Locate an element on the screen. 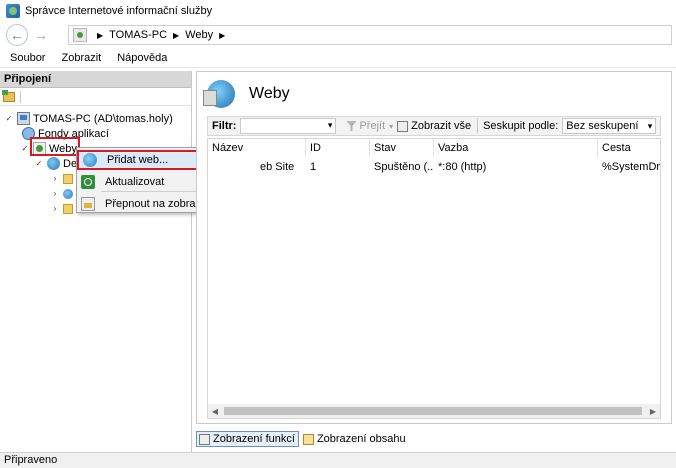  horizontal-scrollbar: ◀ ▶ is located at coordinates (434, 411).